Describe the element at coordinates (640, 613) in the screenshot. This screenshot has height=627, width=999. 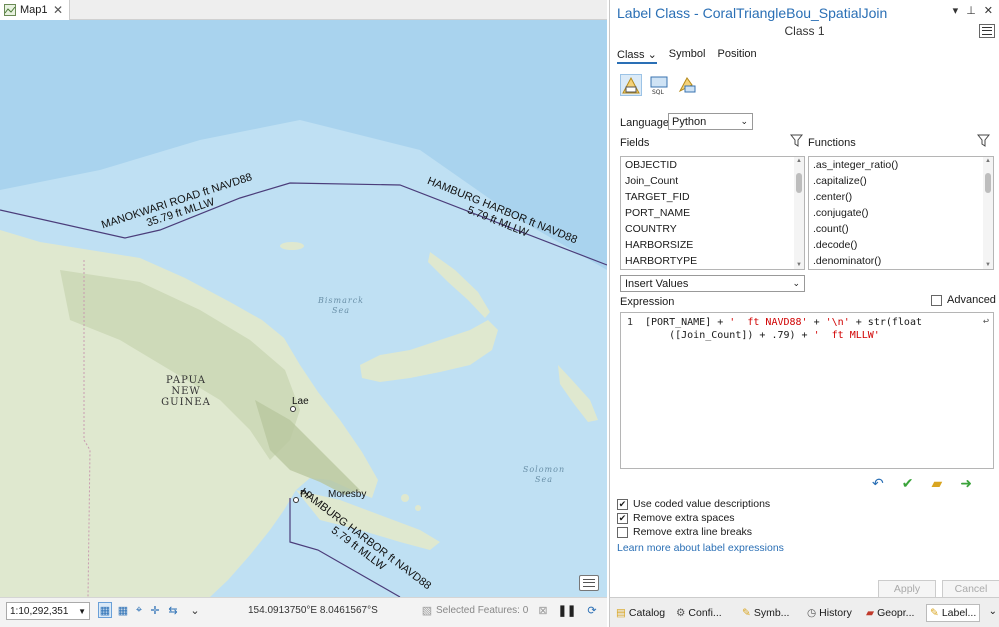
I see `tab-catalog: ▤ Catalog` at that location.